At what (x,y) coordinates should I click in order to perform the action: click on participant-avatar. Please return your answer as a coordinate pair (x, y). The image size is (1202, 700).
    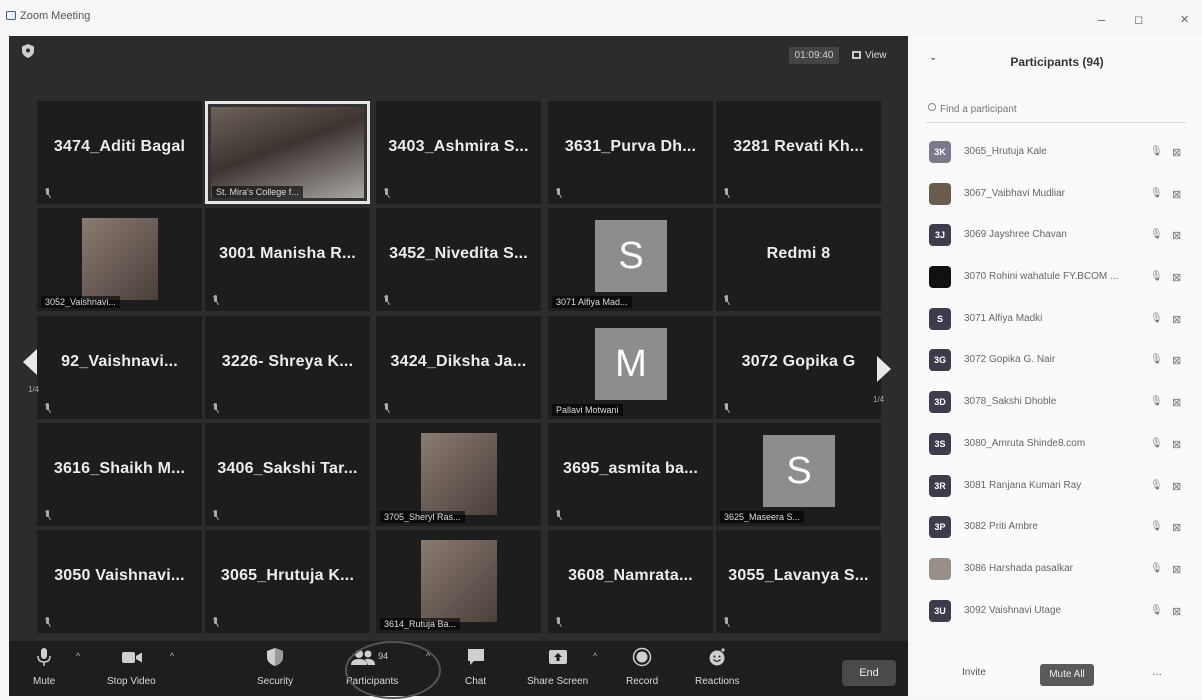
    Looking at the image, I should click on (940, 568).